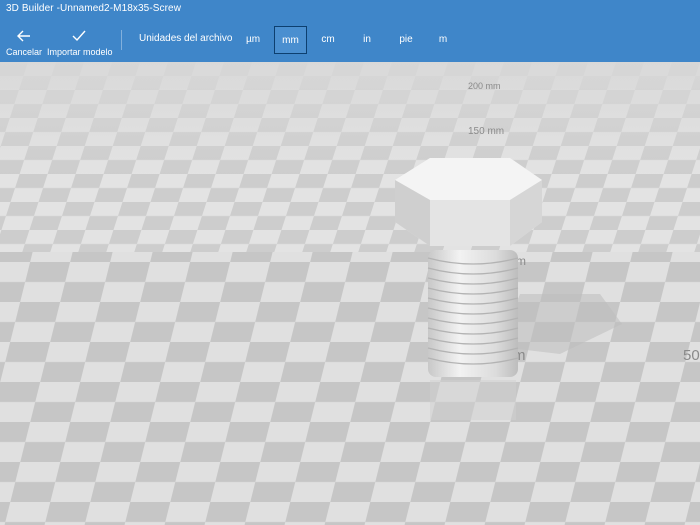 The image size is (700, 525). What do you see at coordinates (94, 8) in the screenshot?
I see `window-title: 3D Builder -Unnamed2-M18x35-Screw` at bounding box center [94, 8].